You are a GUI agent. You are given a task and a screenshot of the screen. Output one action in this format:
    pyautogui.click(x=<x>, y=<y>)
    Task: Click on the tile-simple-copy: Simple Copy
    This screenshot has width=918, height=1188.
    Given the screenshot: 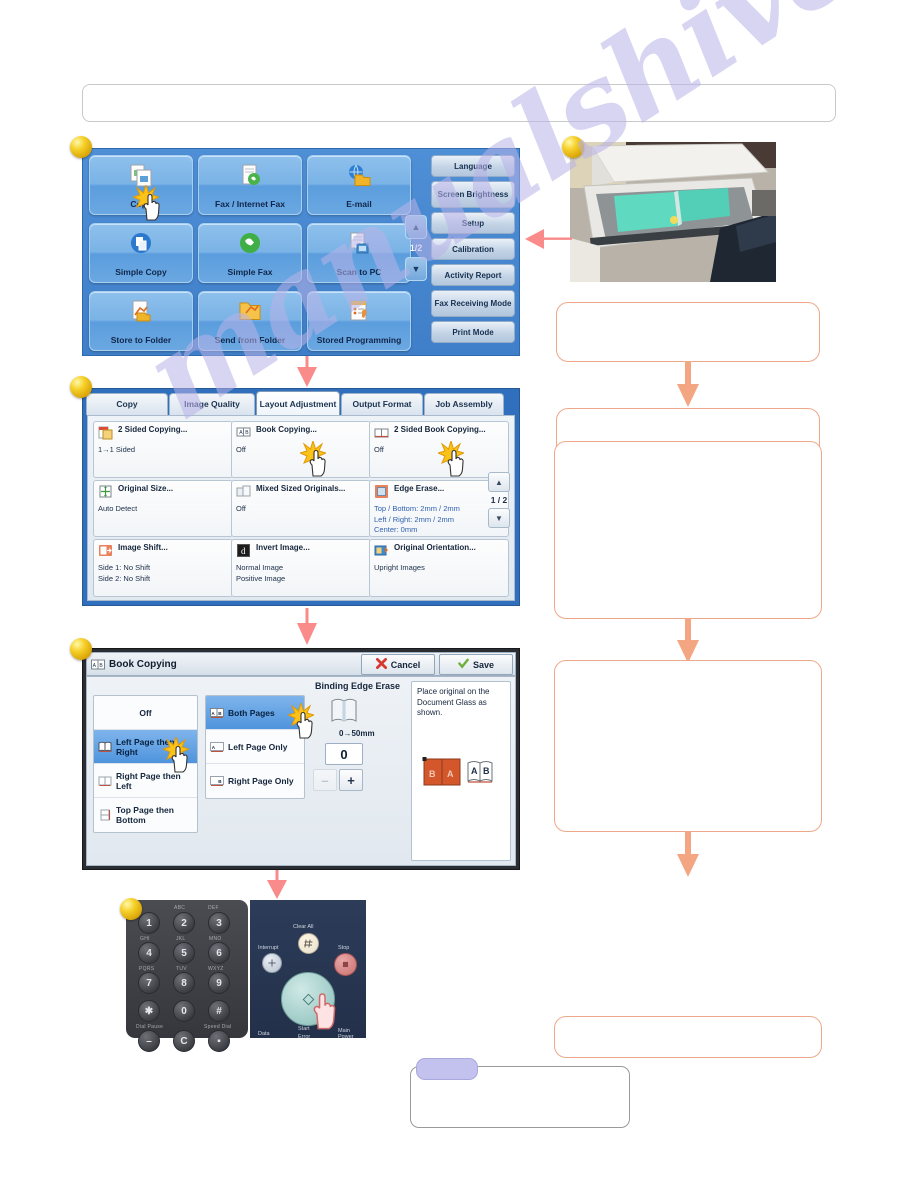 What is the action you would take?
    pyautogui.click(x=141, y=253)
    